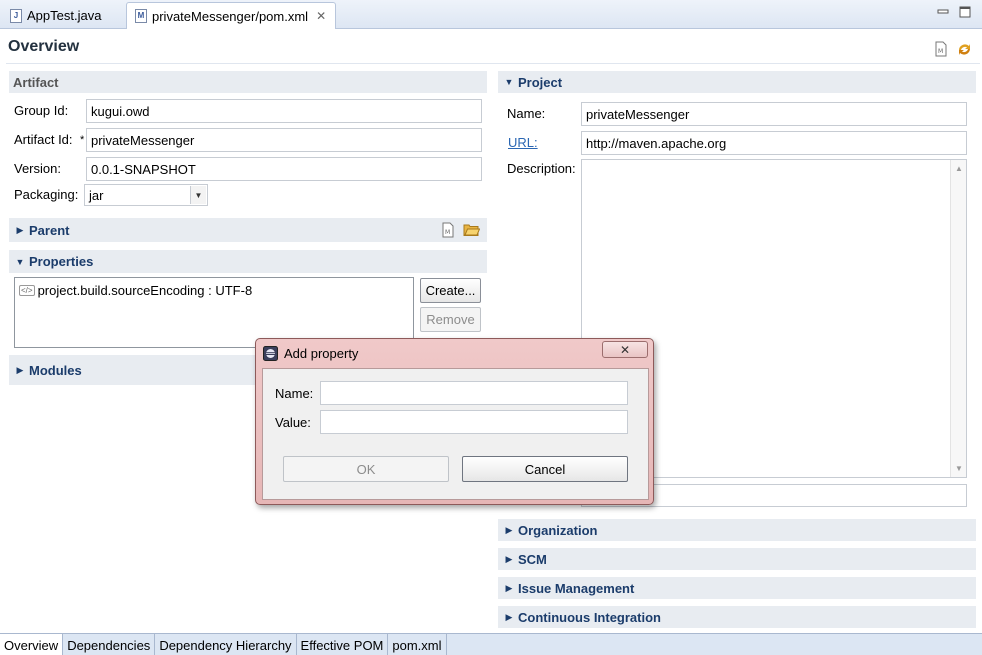 This screenshot has height=655, width=982. Describe the element at coordinates (64, 15) in the screenshot. I see `tab-label: AppTest.java` at that location.